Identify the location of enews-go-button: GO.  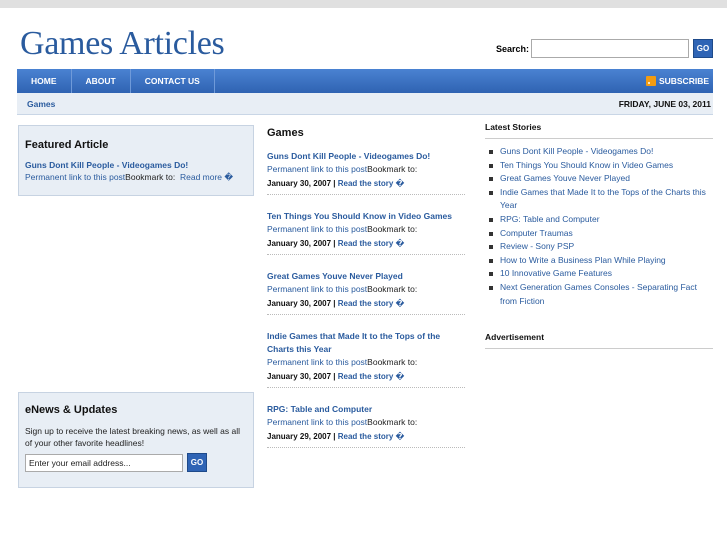
(197, 462).